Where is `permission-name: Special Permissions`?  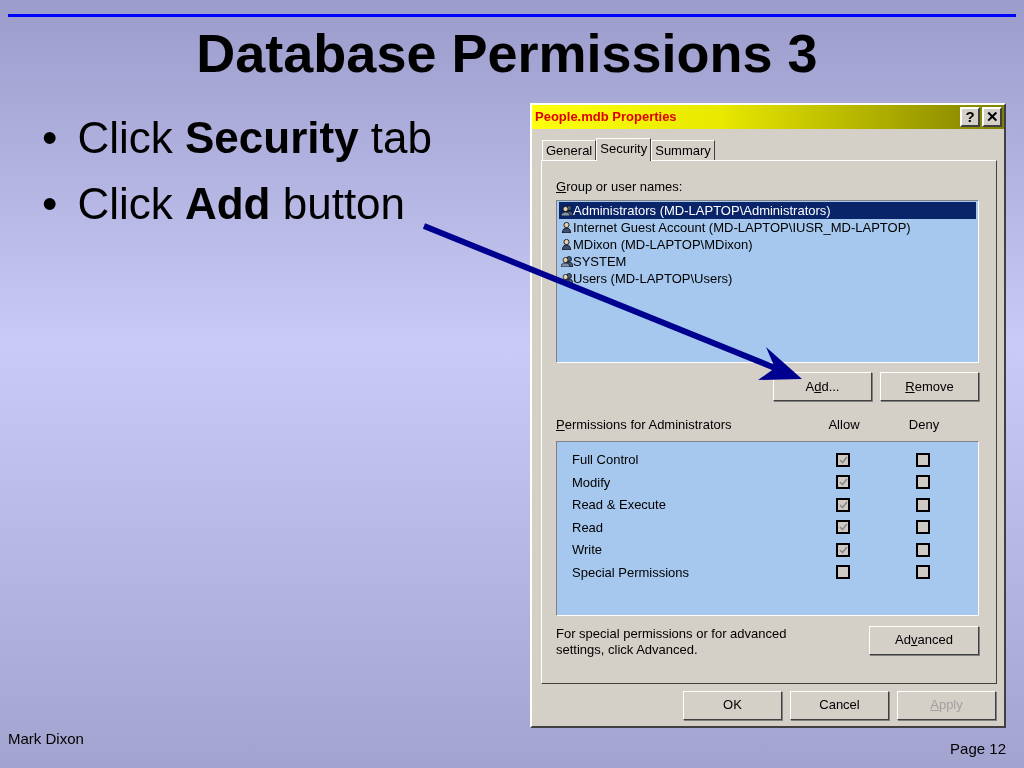
permission-name: Special Permissions is located at coordinates (631, 572).